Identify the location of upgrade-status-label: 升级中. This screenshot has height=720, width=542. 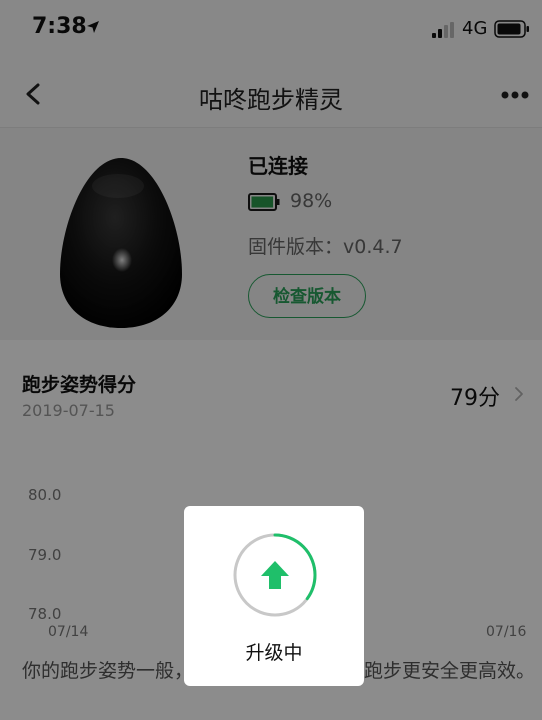
(274, 653).